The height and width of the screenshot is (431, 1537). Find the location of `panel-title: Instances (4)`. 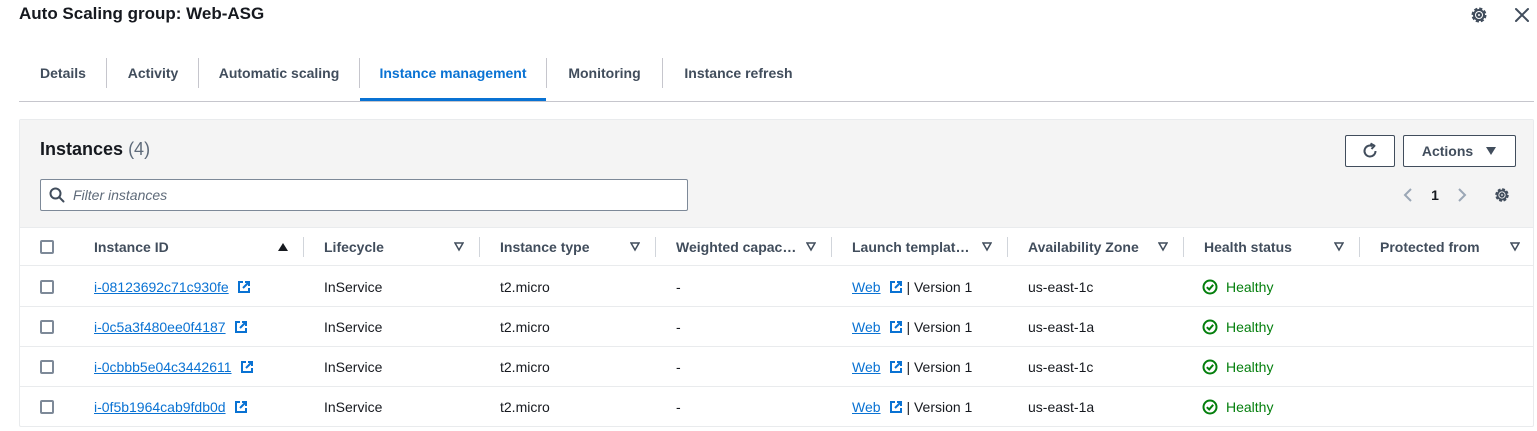

panel-title: Instances (4) is located at coordinates (95, 149).